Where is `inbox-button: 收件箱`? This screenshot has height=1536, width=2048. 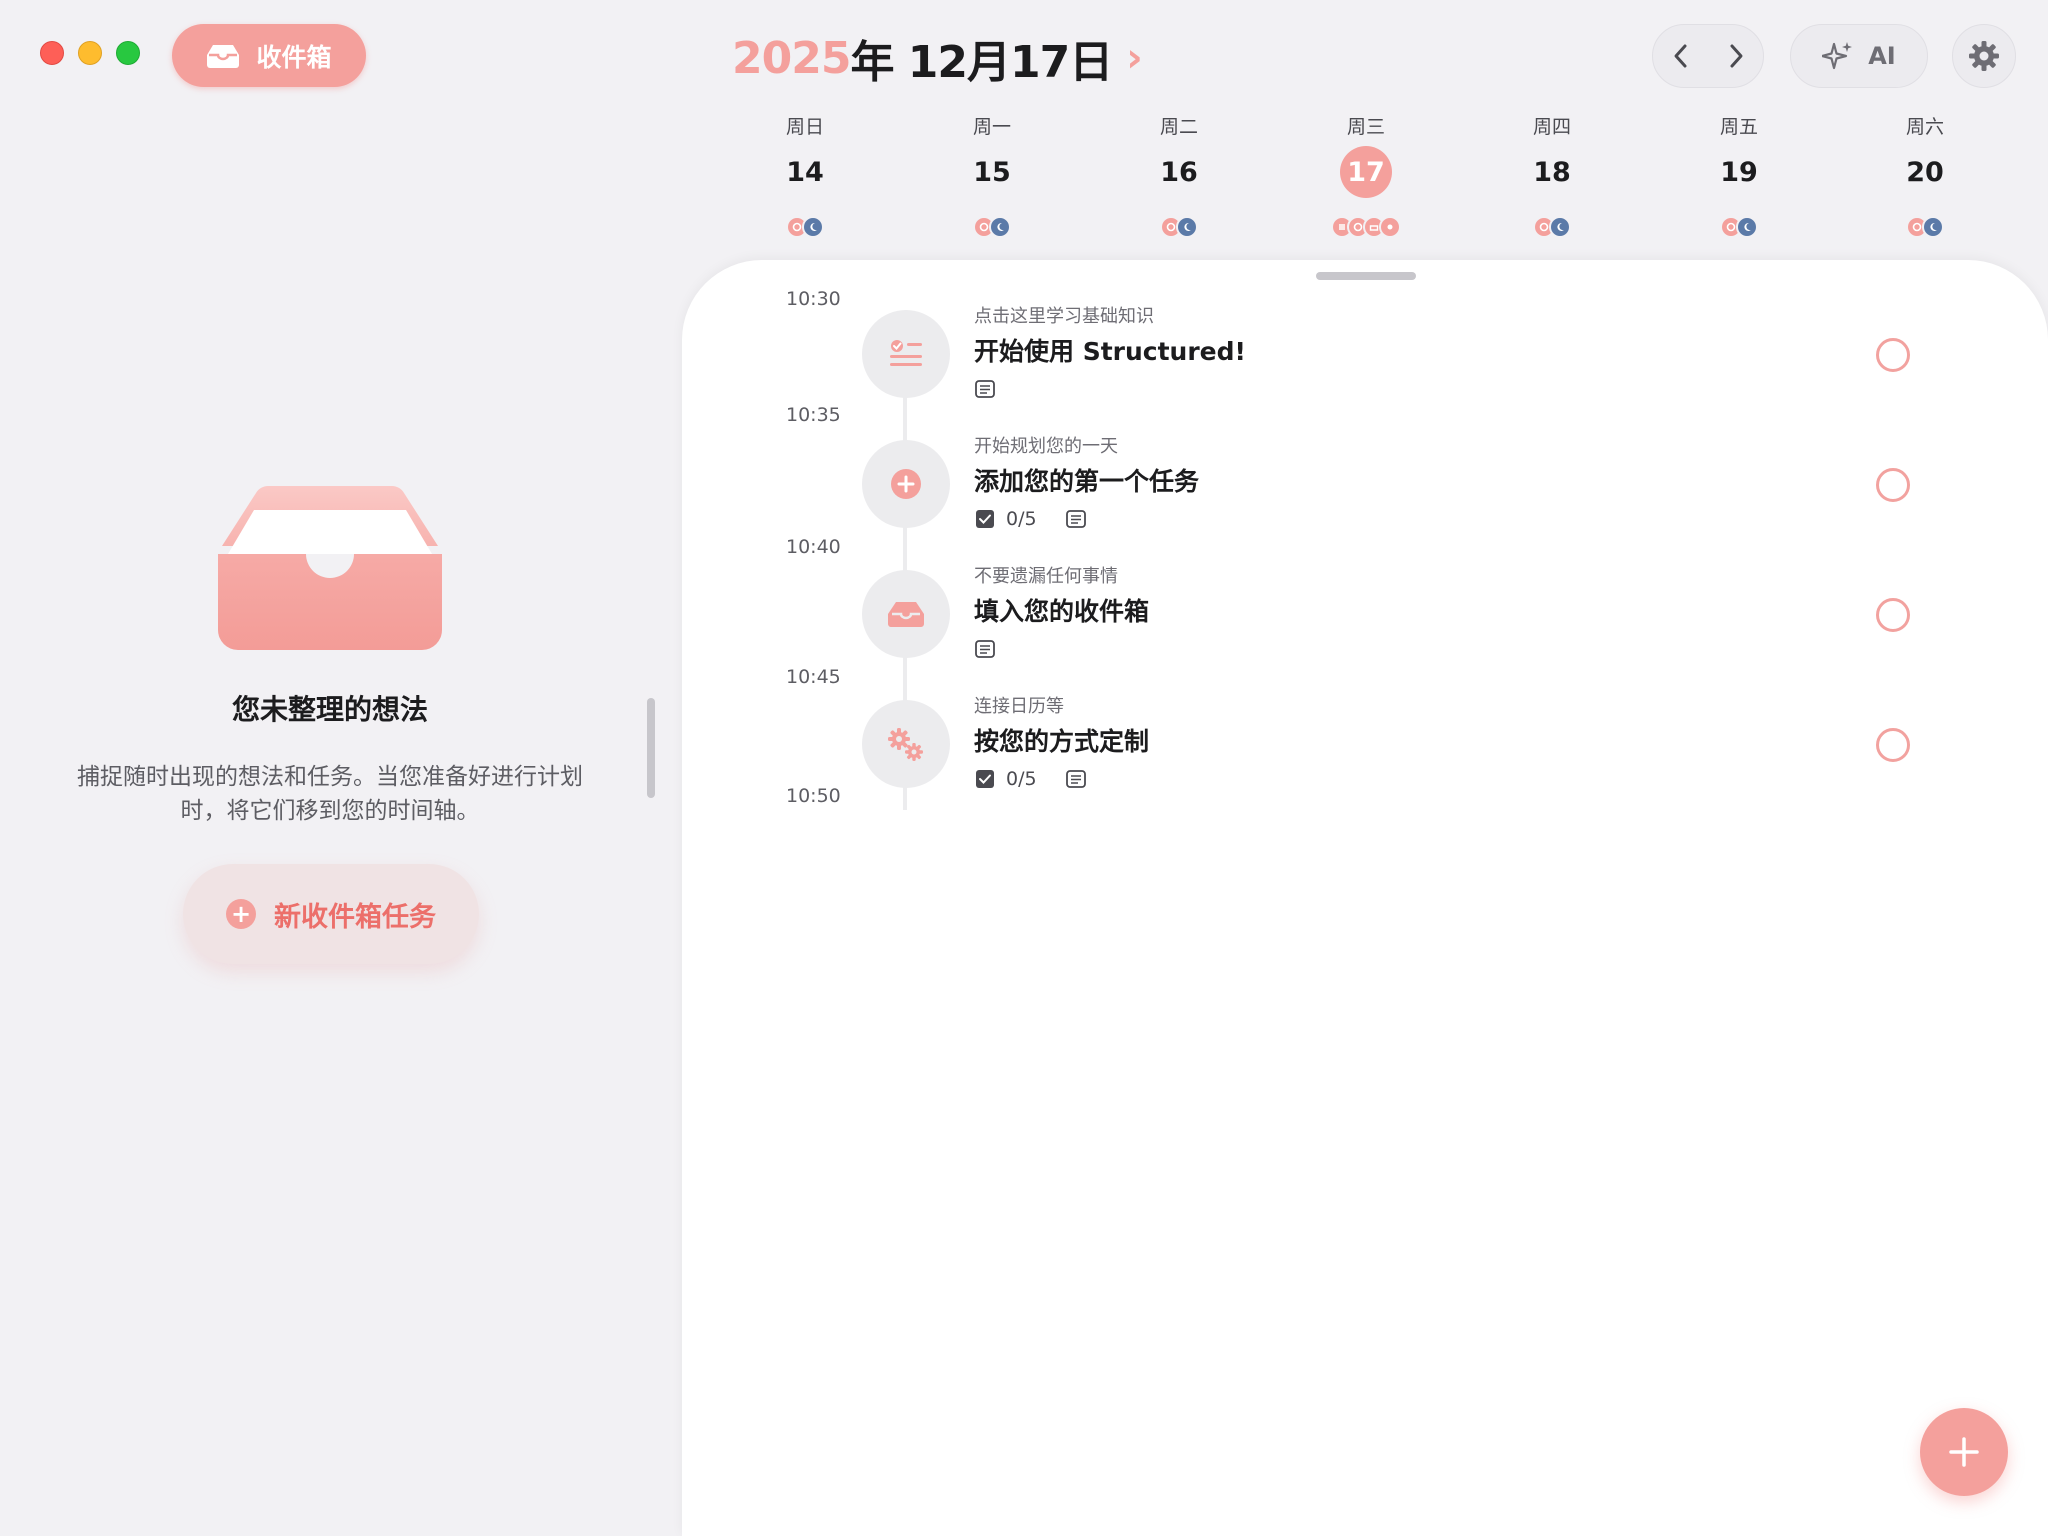
inbox-button: 收件箱 is located at coordinates (269, 55).